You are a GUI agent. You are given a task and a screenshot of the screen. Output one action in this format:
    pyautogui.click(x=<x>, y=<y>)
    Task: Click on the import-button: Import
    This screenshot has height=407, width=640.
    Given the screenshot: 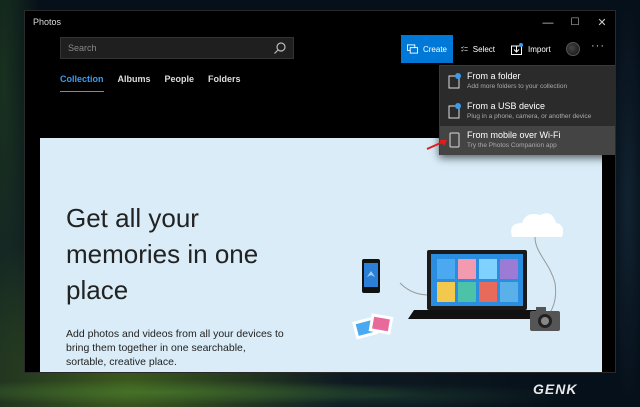 What is the action you would take?
    pyautogui.click(x=532, y=49)
    